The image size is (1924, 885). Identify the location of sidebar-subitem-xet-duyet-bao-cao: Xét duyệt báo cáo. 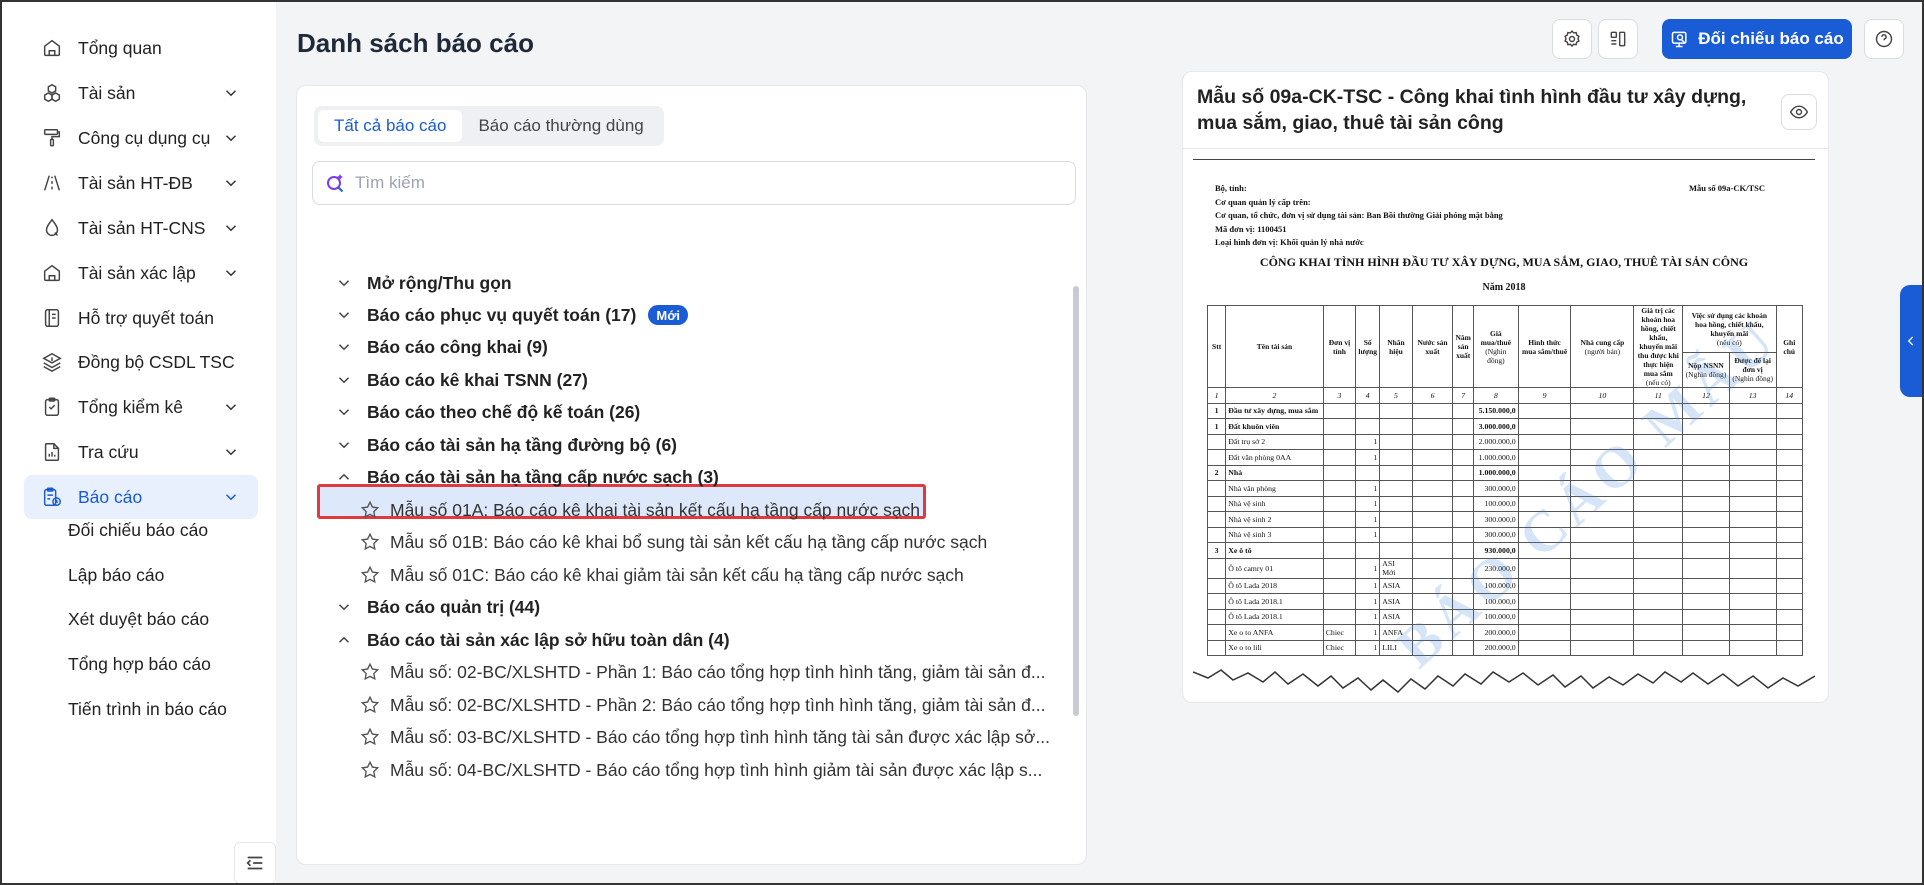
(138, 619).